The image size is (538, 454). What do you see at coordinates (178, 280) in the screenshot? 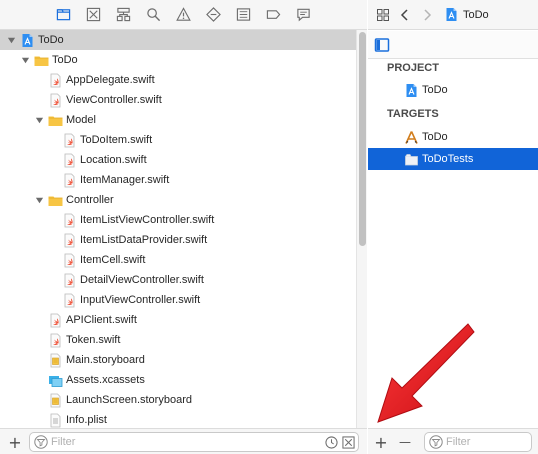
I see `tree-file-row: DetailViewController.swift` at bounding box center [178, 280].